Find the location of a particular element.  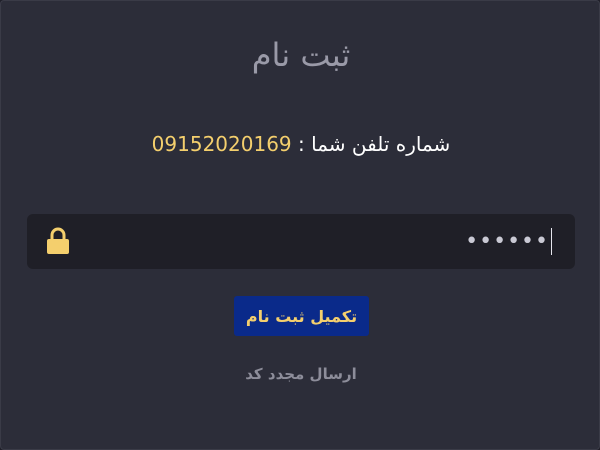

resend-code-link: ارسال مجدد کد is located at coordinates (300, 374).